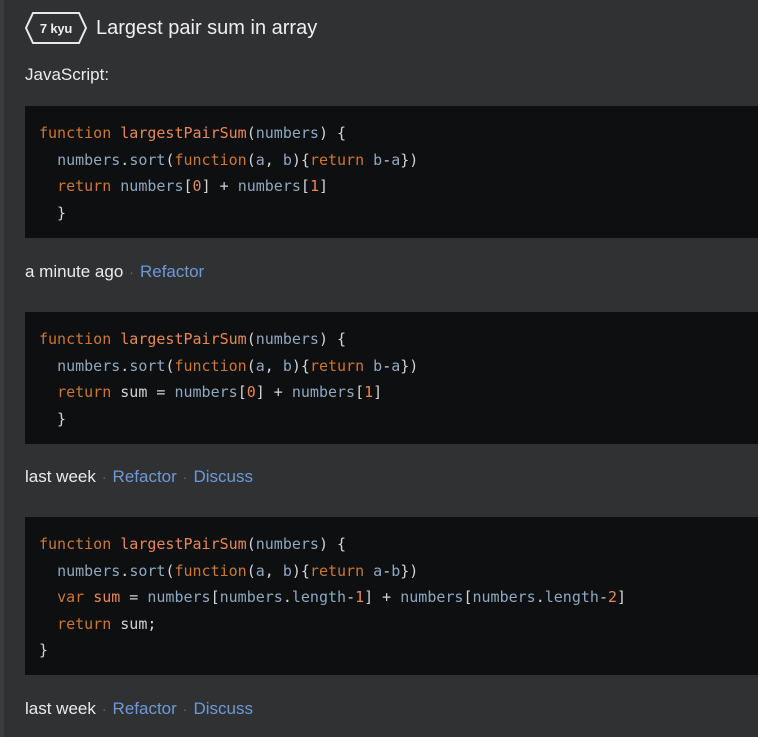 This screenshot has width=758, height=737. I want to click on code-token: length, so click(571, 597).